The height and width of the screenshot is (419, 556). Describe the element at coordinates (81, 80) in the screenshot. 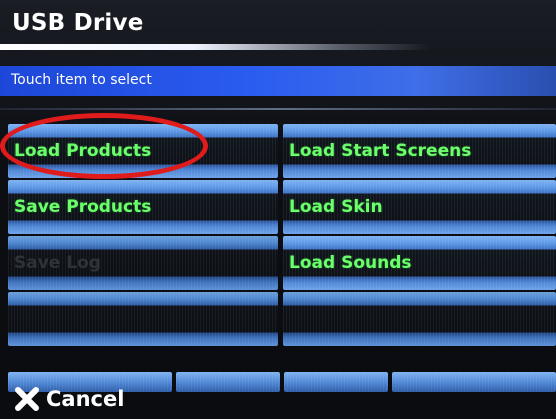

I see `instruction-text: Touch item to select` at that location.